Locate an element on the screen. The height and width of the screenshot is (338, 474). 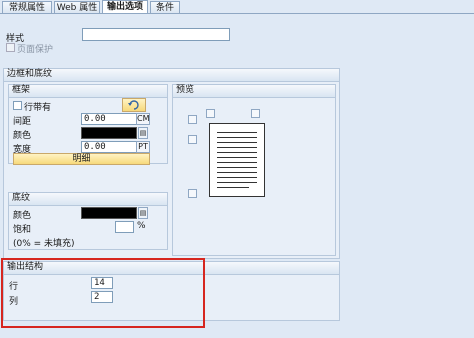
spacing-input: 0.00 is located at coordinates (109, 119).